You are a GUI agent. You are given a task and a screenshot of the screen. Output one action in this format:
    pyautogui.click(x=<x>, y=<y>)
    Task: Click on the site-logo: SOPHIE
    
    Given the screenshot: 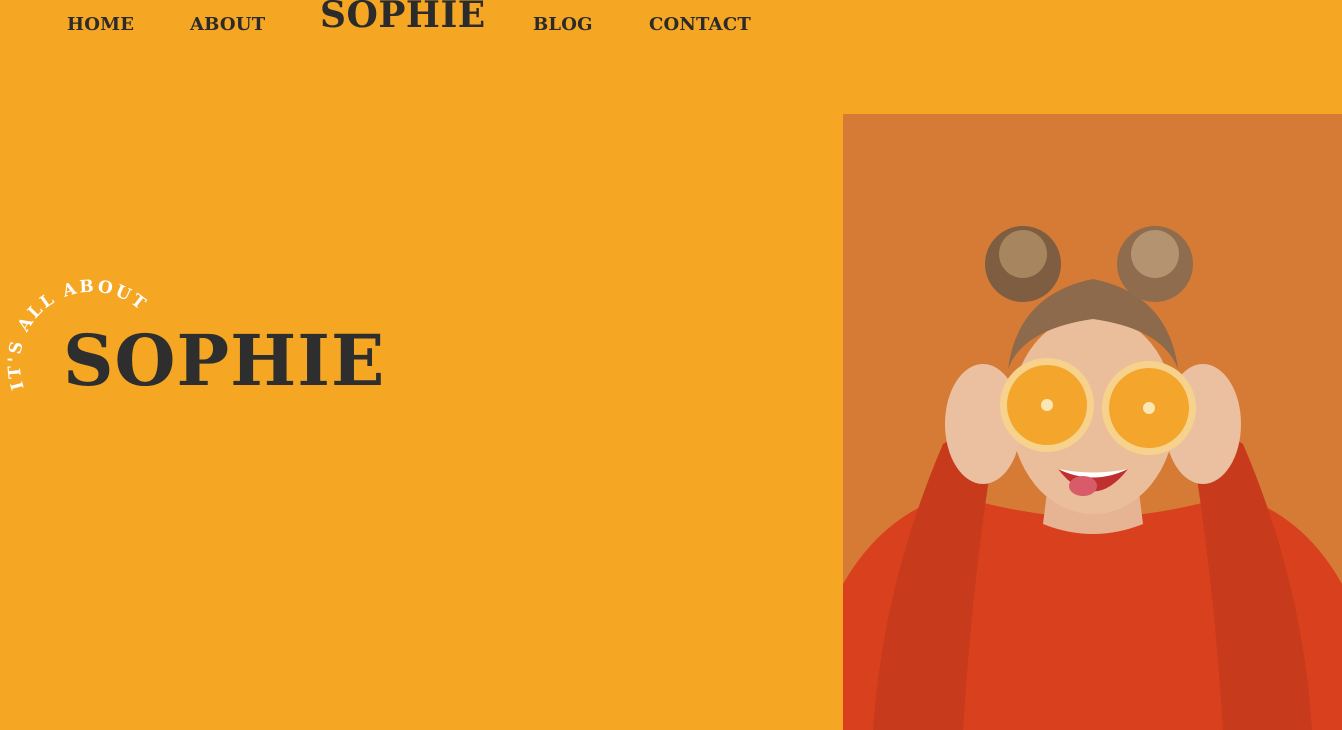 What is the action you would take?
    pyautogui.click(x=403, y=18)
    